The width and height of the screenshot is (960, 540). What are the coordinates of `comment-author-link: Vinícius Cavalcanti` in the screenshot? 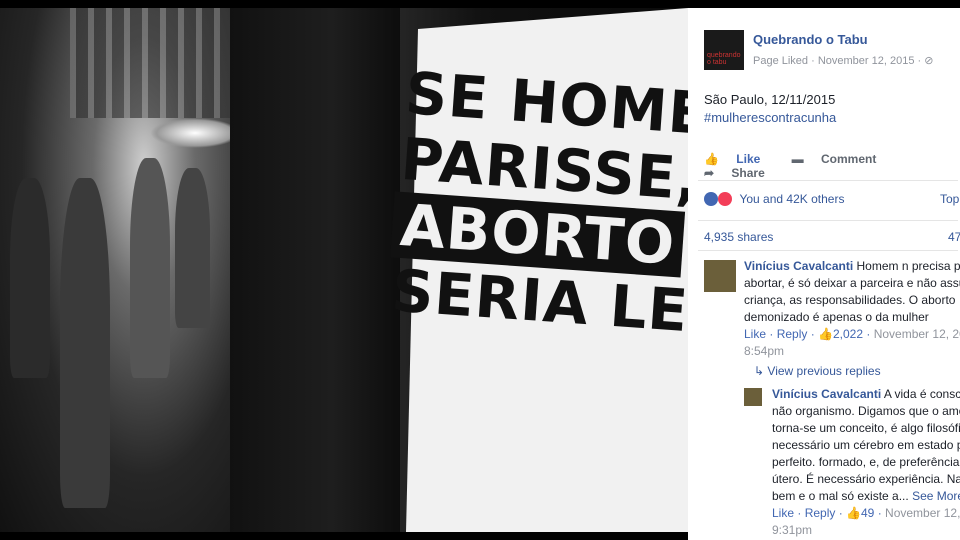 It's located at (798, 266).